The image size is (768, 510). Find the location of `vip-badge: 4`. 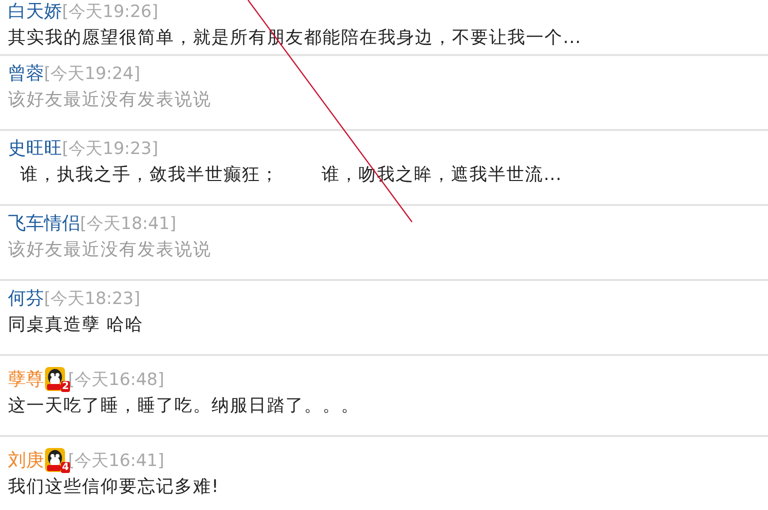

vip-badge: 4 is located at coordinates (56, 460).